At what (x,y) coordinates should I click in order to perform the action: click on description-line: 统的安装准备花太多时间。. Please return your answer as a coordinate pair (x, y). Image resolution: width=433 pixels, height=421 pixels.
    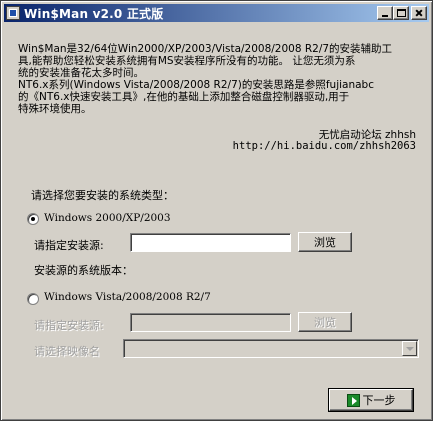
    Looking at the image, I should click on (81, 73).